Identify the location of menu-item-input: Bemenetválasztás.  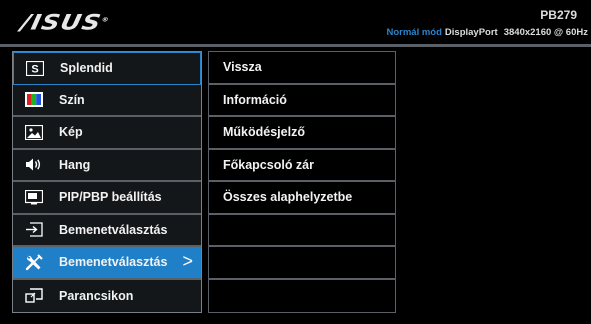
(107, 230).